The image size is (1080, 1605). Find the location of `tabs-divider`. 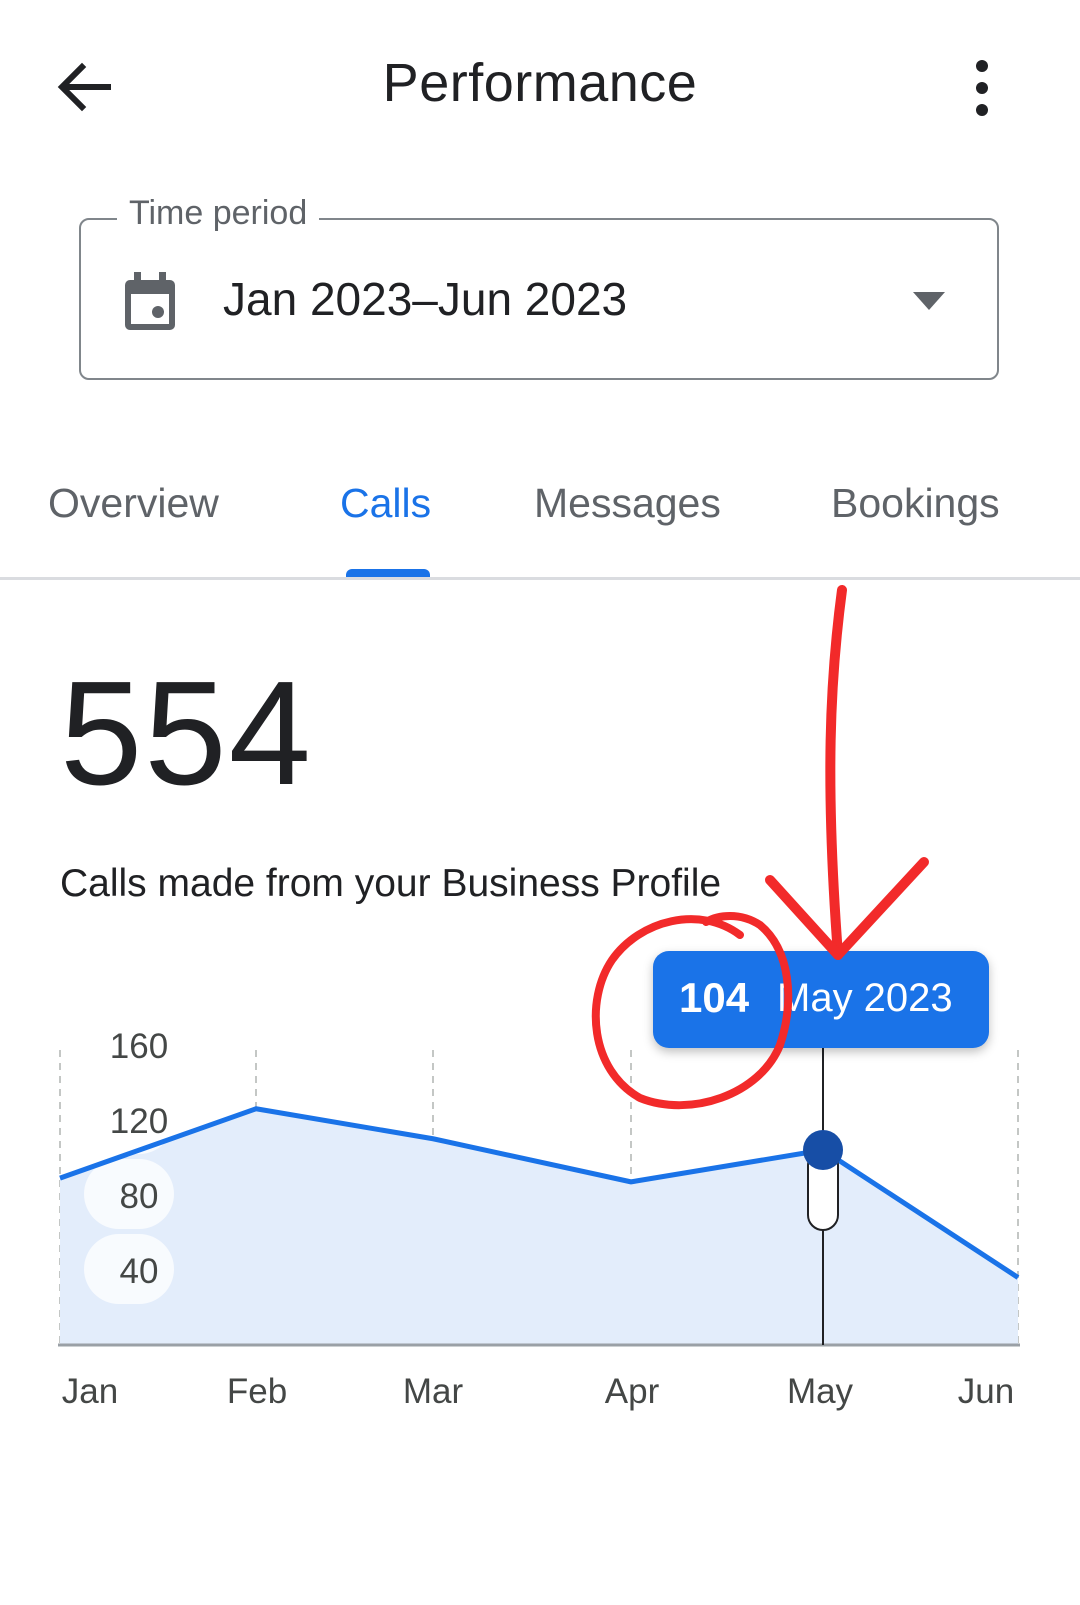

tabs-divider is located at coordinates (540, 578).